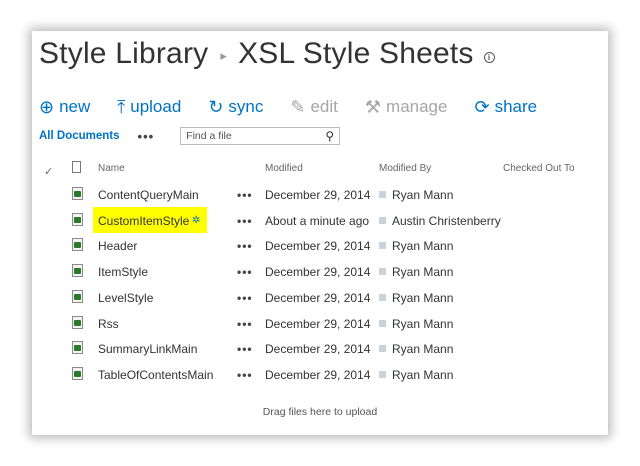 The width and height of the screenshot is (640, 466). Describe the element at coordinates (209, 136) in the screenshot. I see `search-placeholder: Find a file` at that location.